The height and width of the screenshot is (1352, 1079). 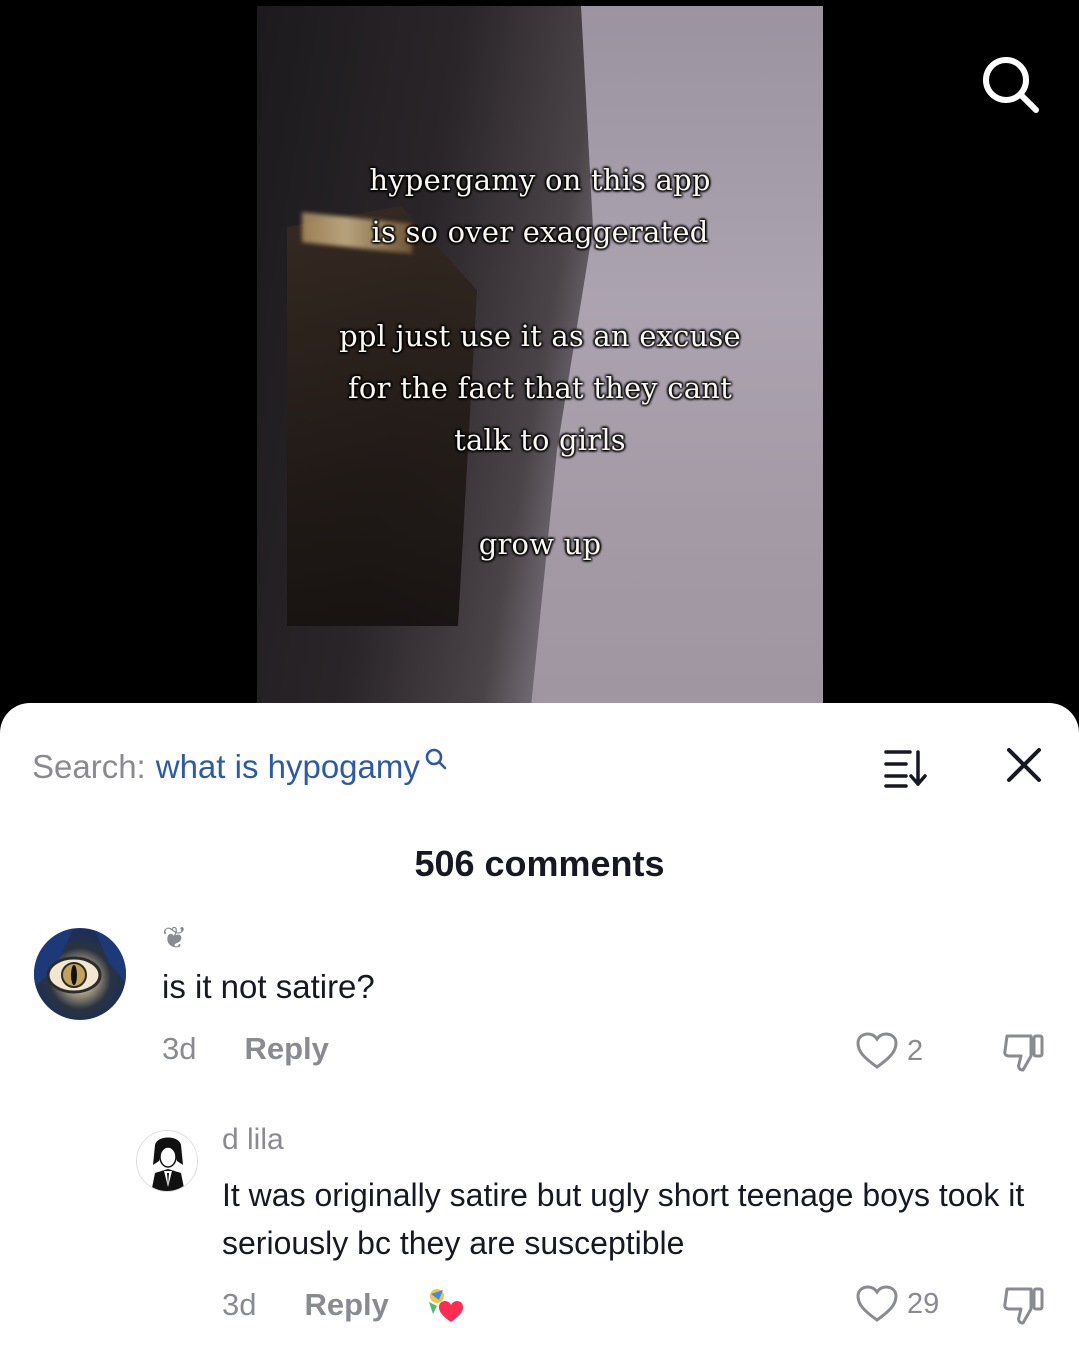 I want to click on video-overlay-line: talk to girls, so click(x=540, y=440).